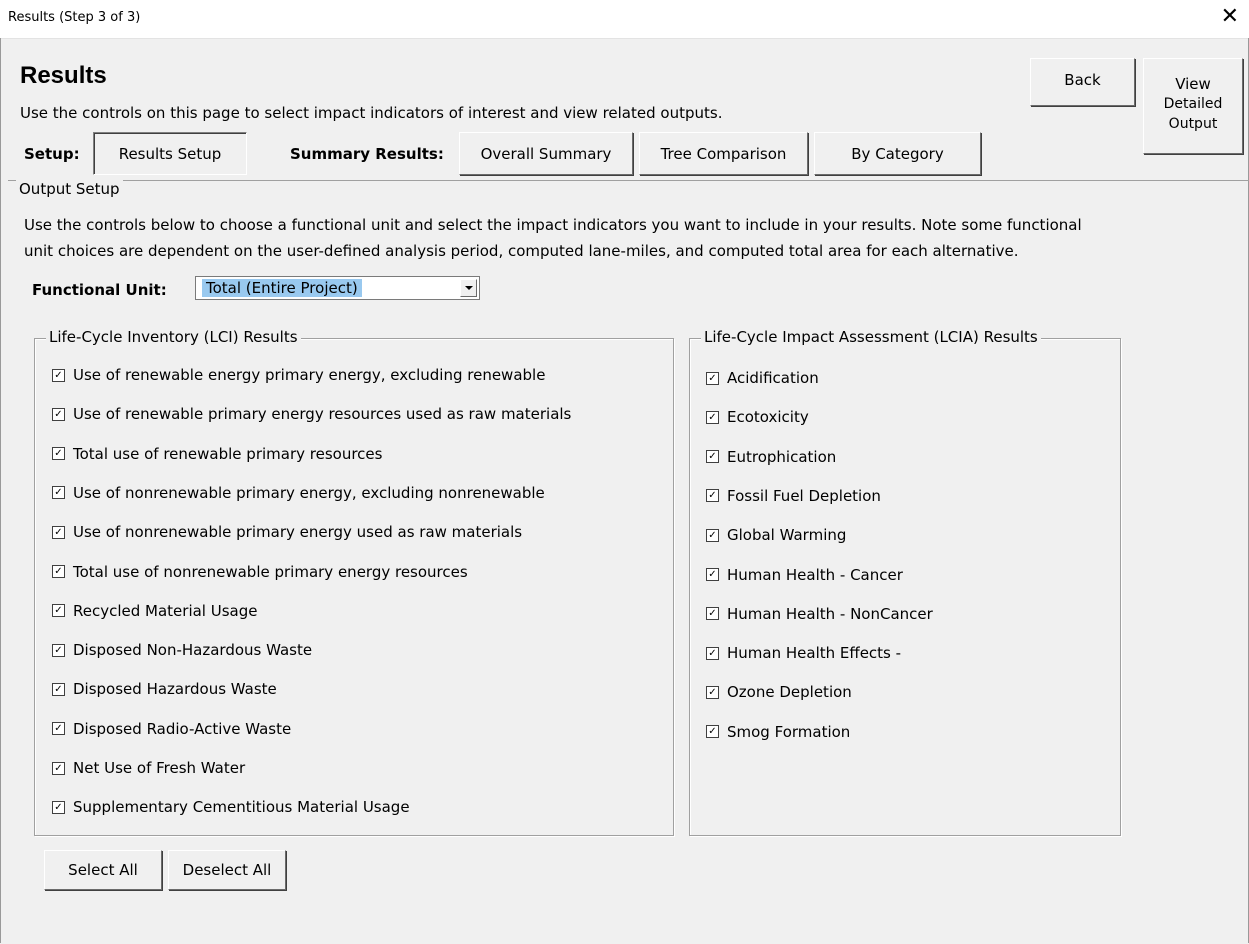 The image size is (1249, 944). I want to click on by-category-button: By Category, so click(897, 153).